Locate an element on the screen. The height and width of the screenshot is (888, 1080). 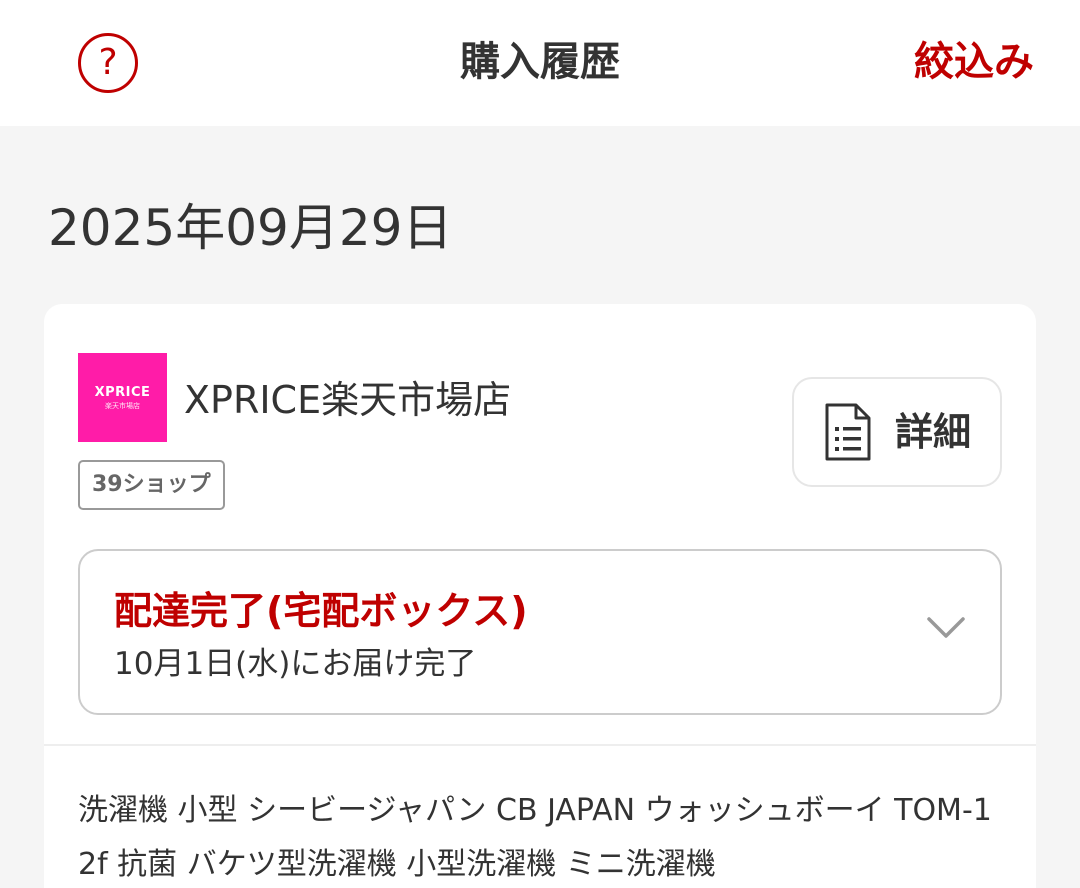
order-date-heading: 2025年09月29日 is located at coordinates (250, 228).